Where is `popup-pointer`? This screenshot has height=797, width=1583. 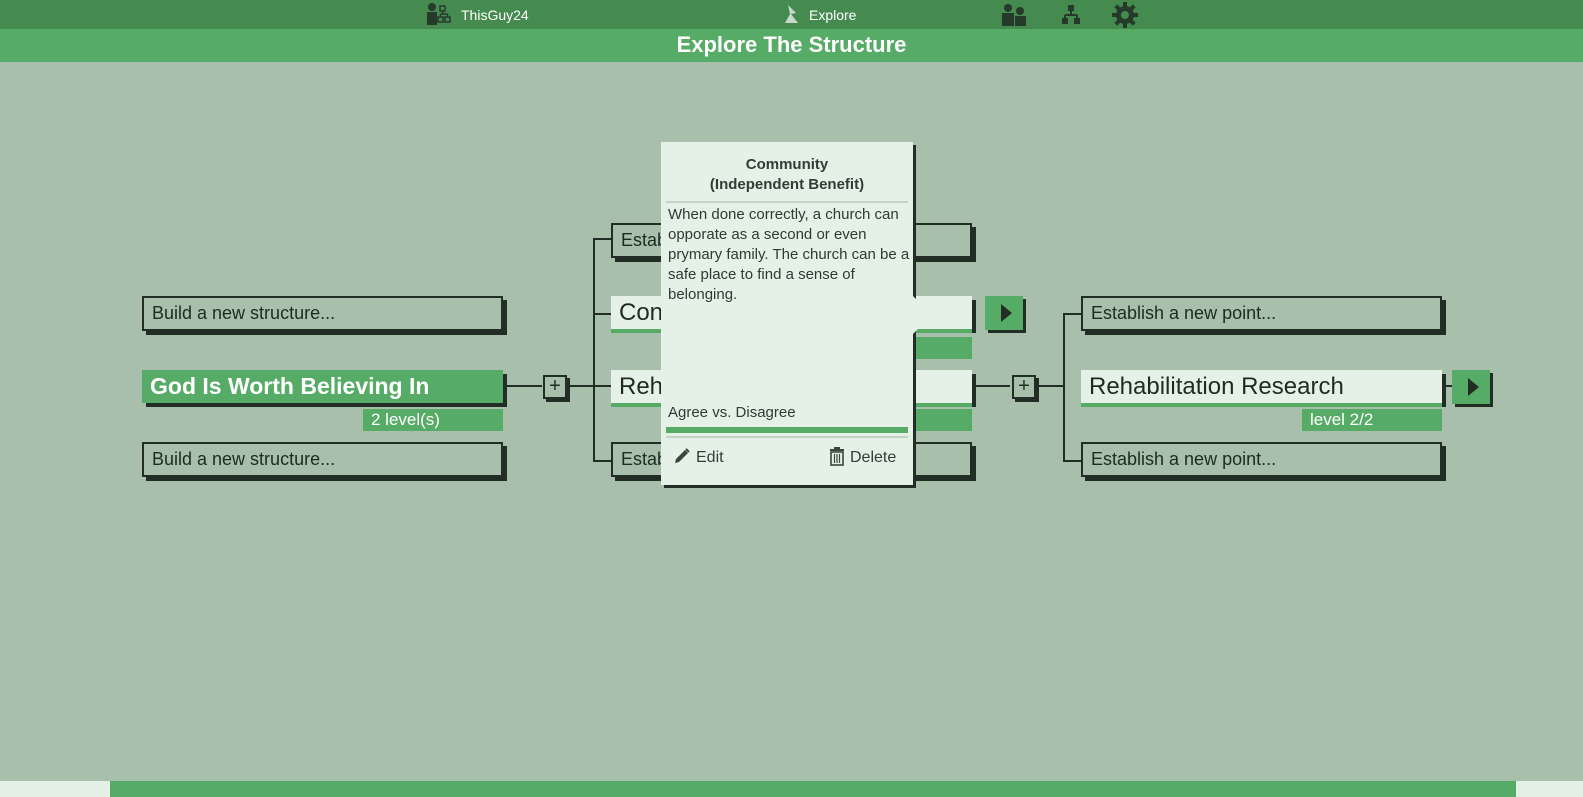 popup-pointer is located at coordinates (922, 315).